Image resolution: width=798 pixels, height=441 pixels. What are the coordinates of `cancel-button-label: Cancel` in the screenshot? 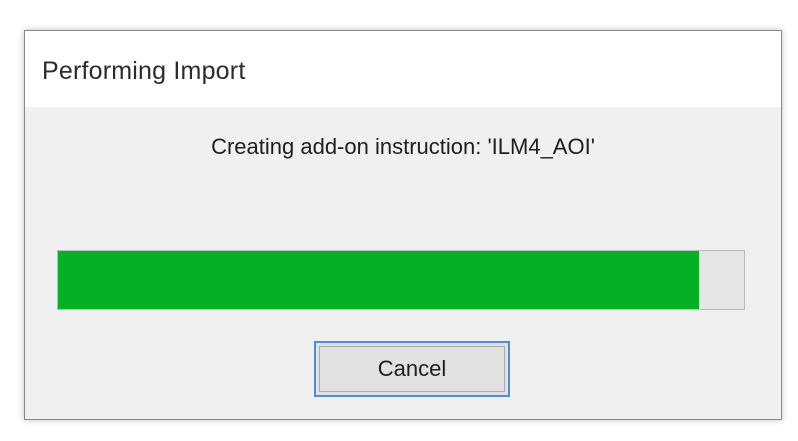 It's located at (412, 369).